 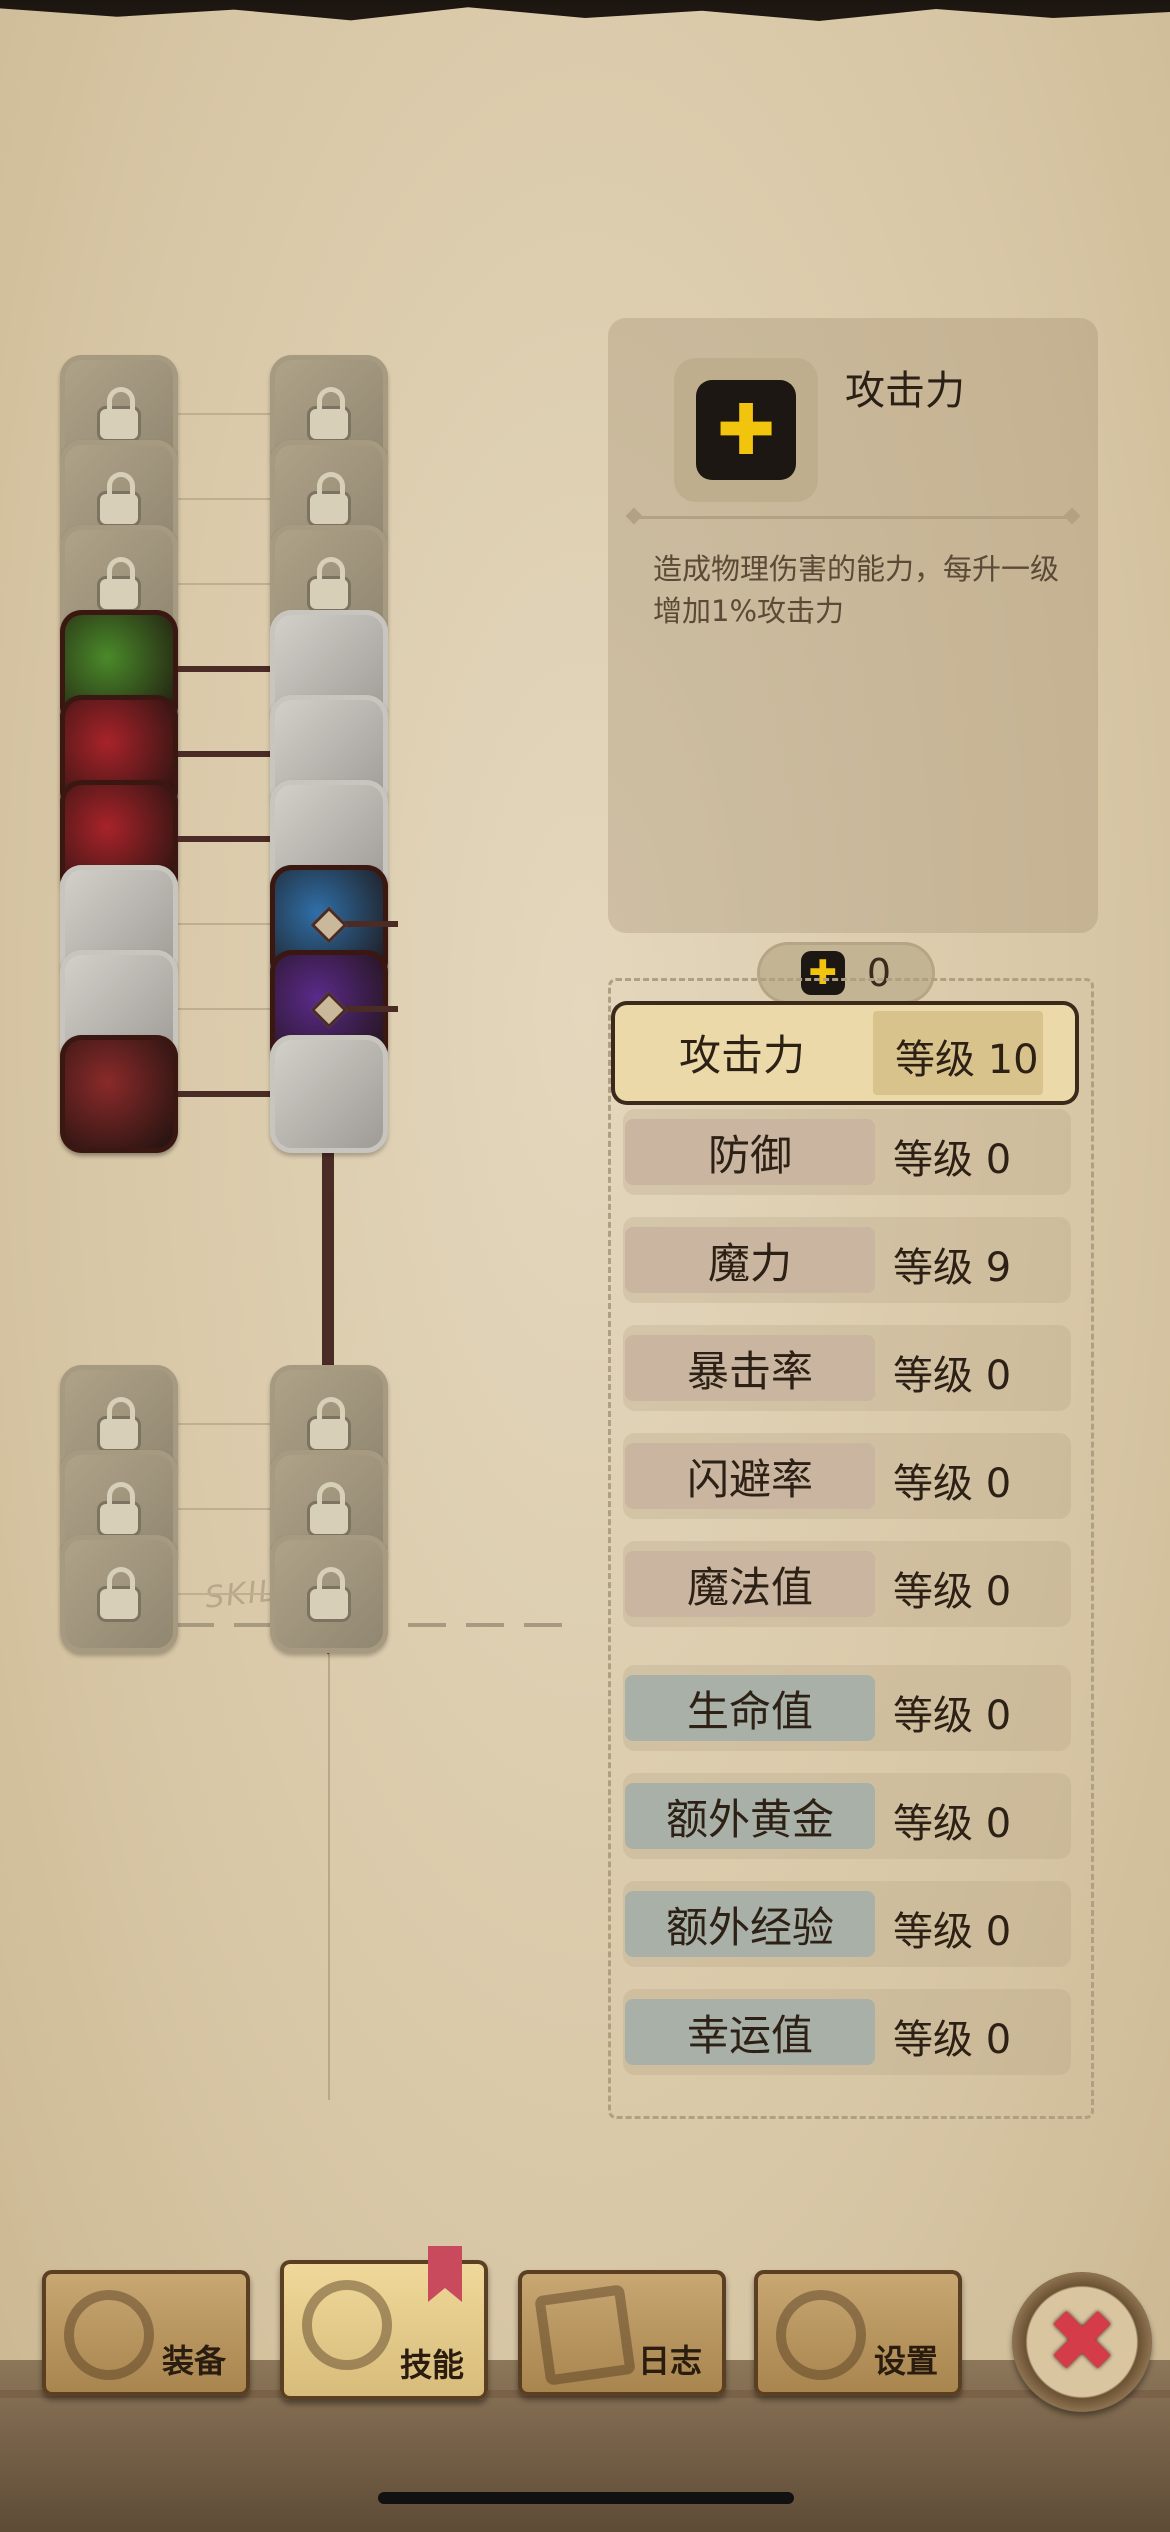 I want to click on skill-detail-panel: ✚ 攻击力 造成物理伤害的能力，每升一级增加1%攻击力, so click(x=853, y=625).